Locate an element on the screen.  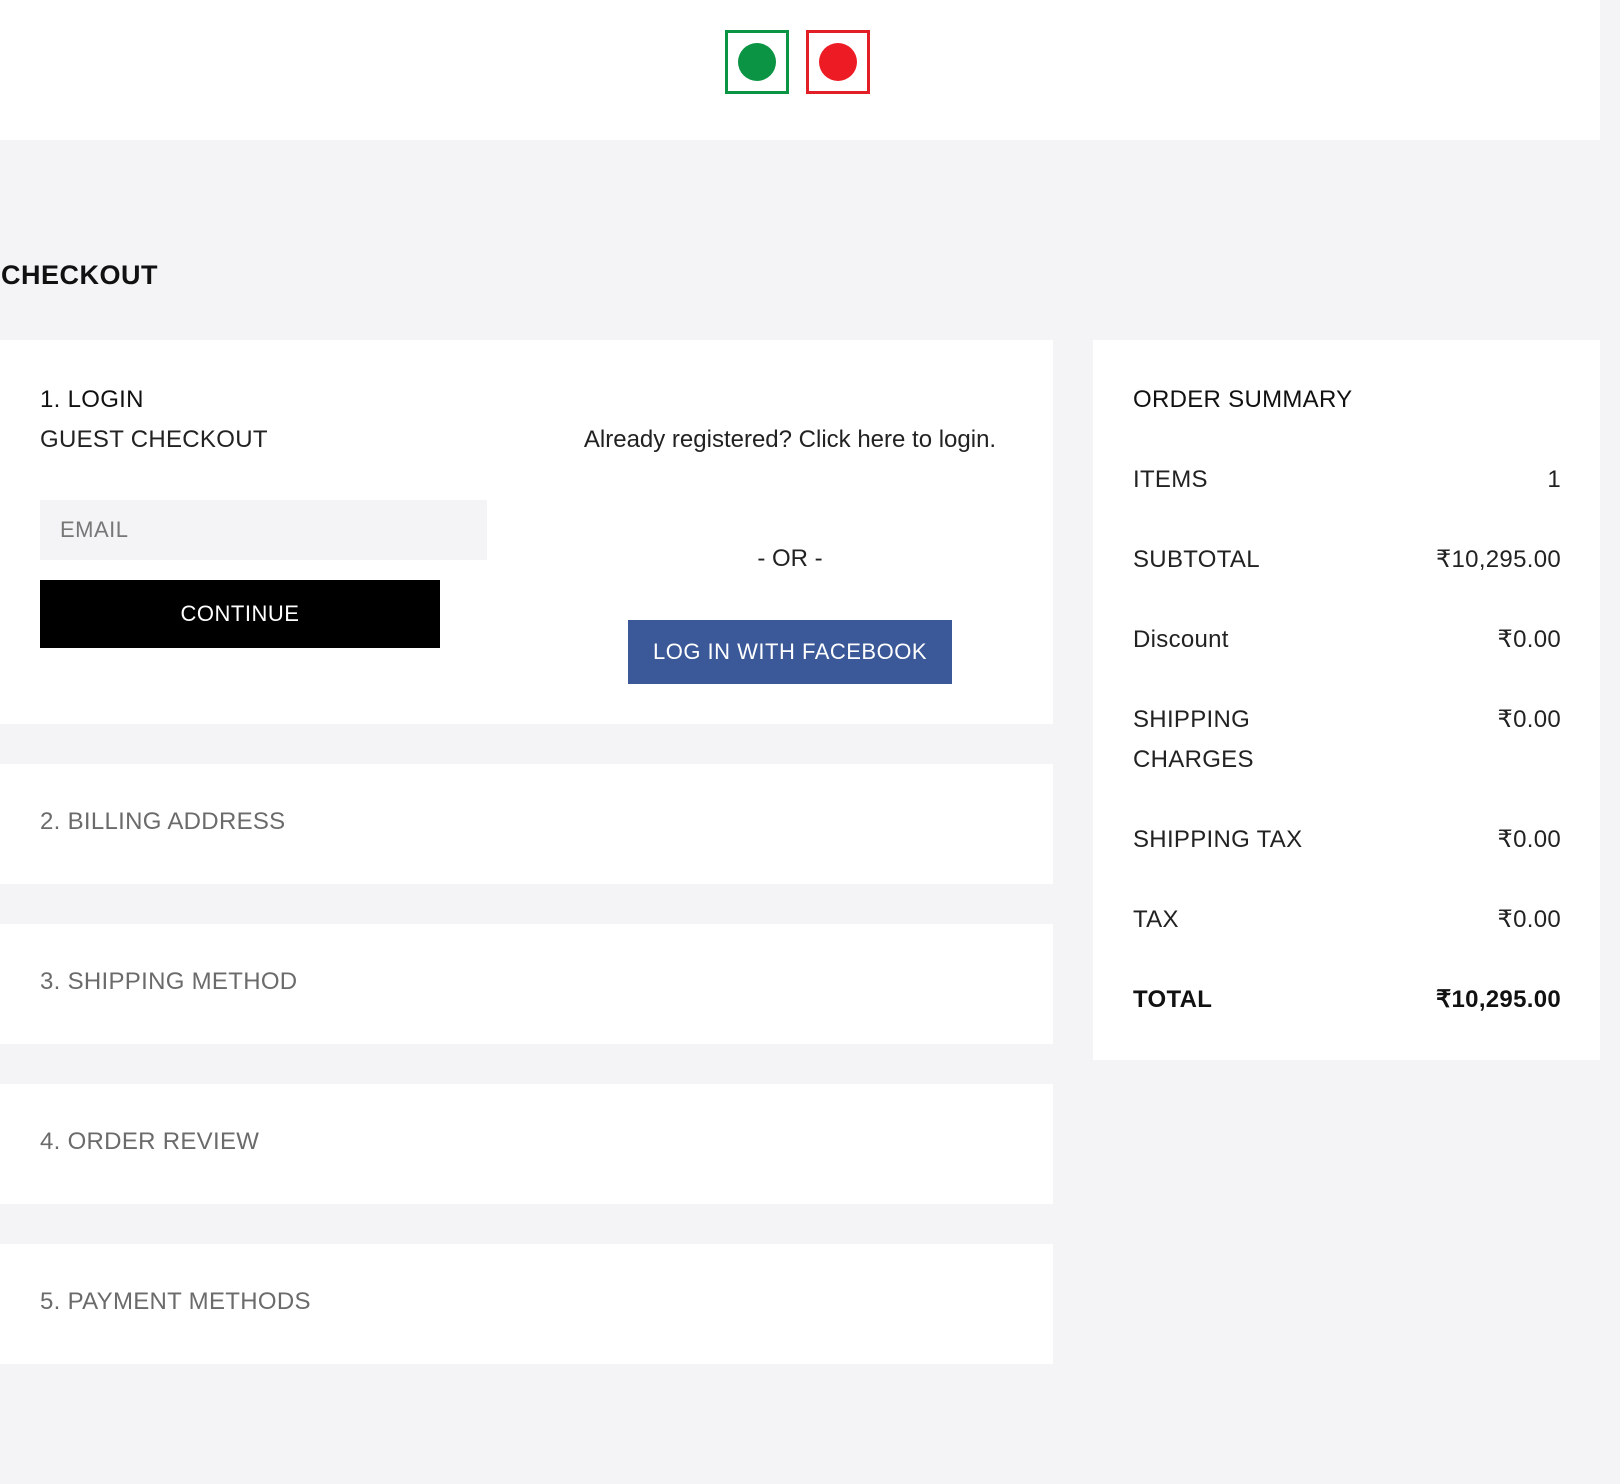
already-registered-link: Already registered? Click here to login. is located at coordinates (790, 440).